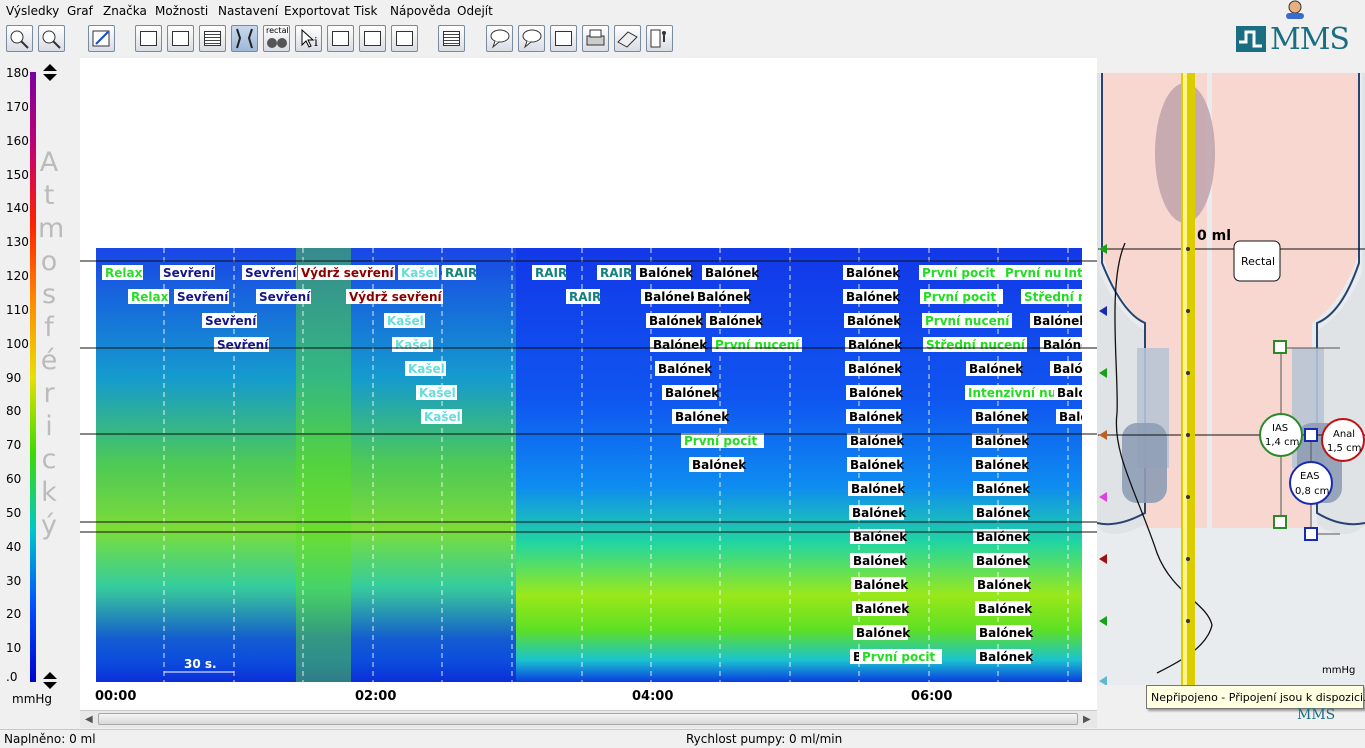 The height and width of the screenshot is (748, 1365). Describe the element at coordinates (116, 696) in the screenshot. I see `x-tick: 00:00` at that location.